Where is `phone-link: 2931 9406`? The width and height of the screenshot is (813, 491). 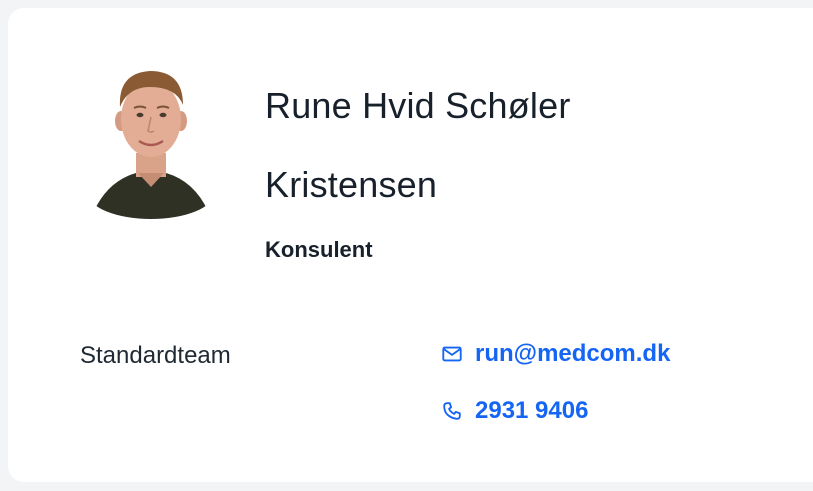
phone-link: 2931 9406 is located at coordinates (514, 411).